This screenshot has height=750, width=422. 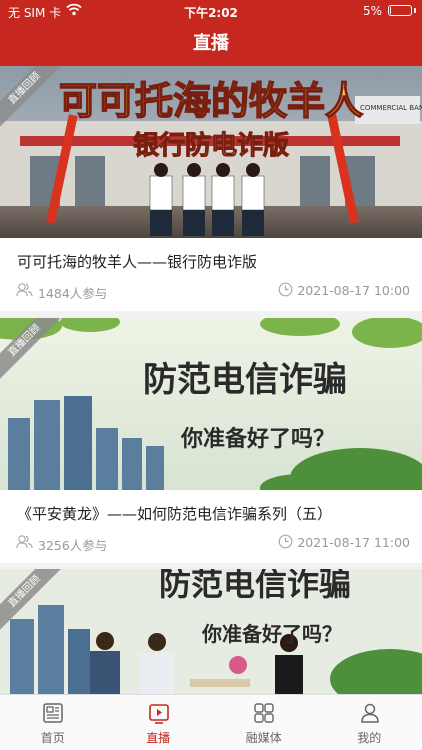 I want to click on live-date: 2021-08-17 11:00, so click(x=353, y=542).